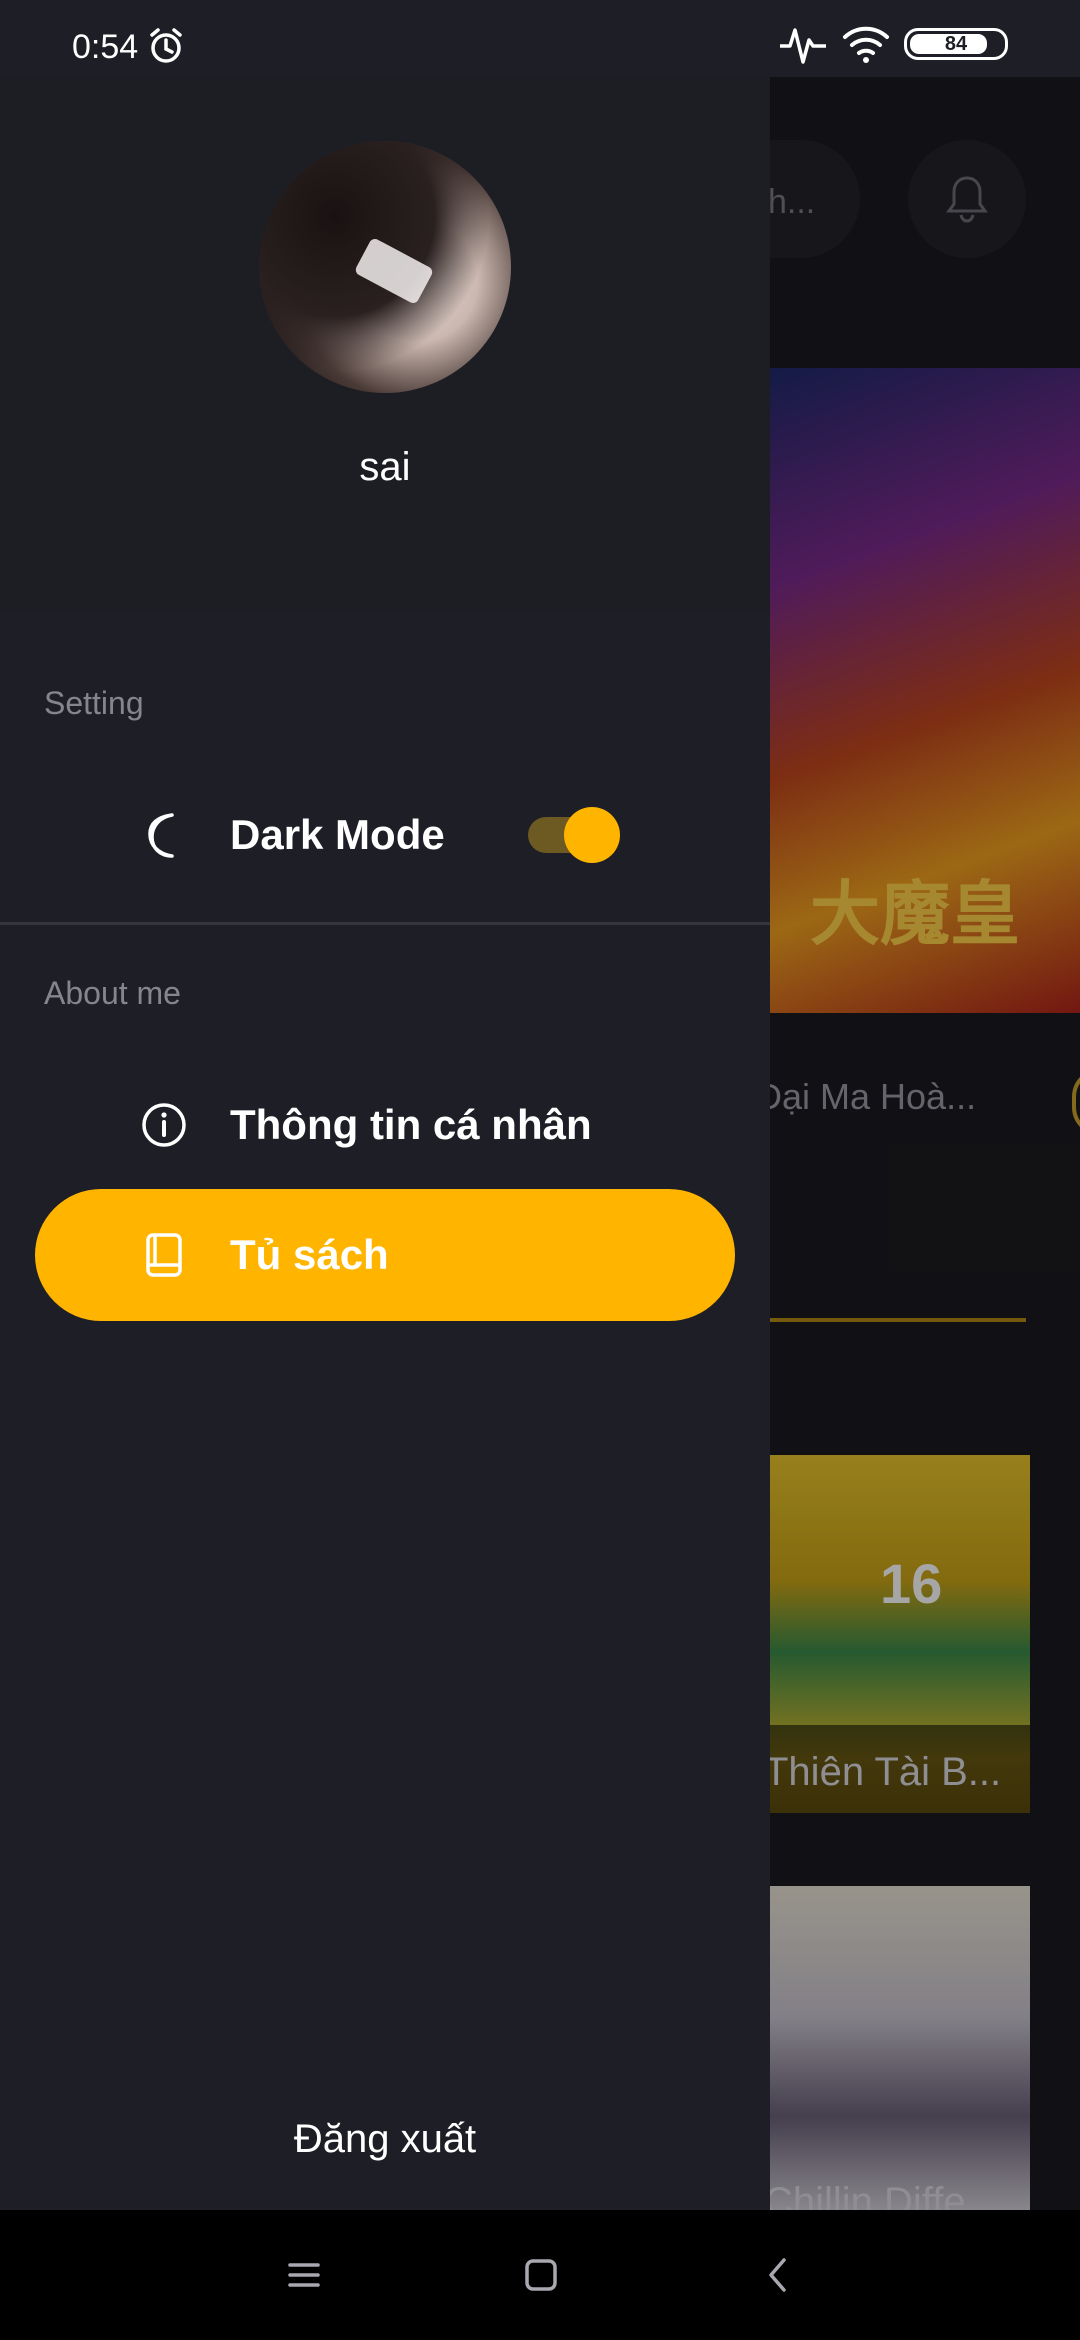 This screenshot has height=2340, width=1080. I want to click on personal-info-item: Thông tin cá nhân, so click(366, 1125).